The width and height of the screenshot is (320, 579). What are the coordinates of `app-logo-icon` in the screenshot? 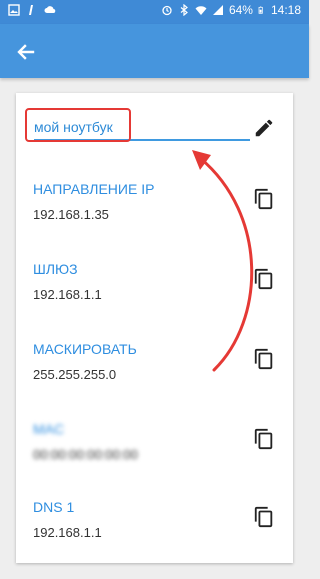 It's located at (31, 10).